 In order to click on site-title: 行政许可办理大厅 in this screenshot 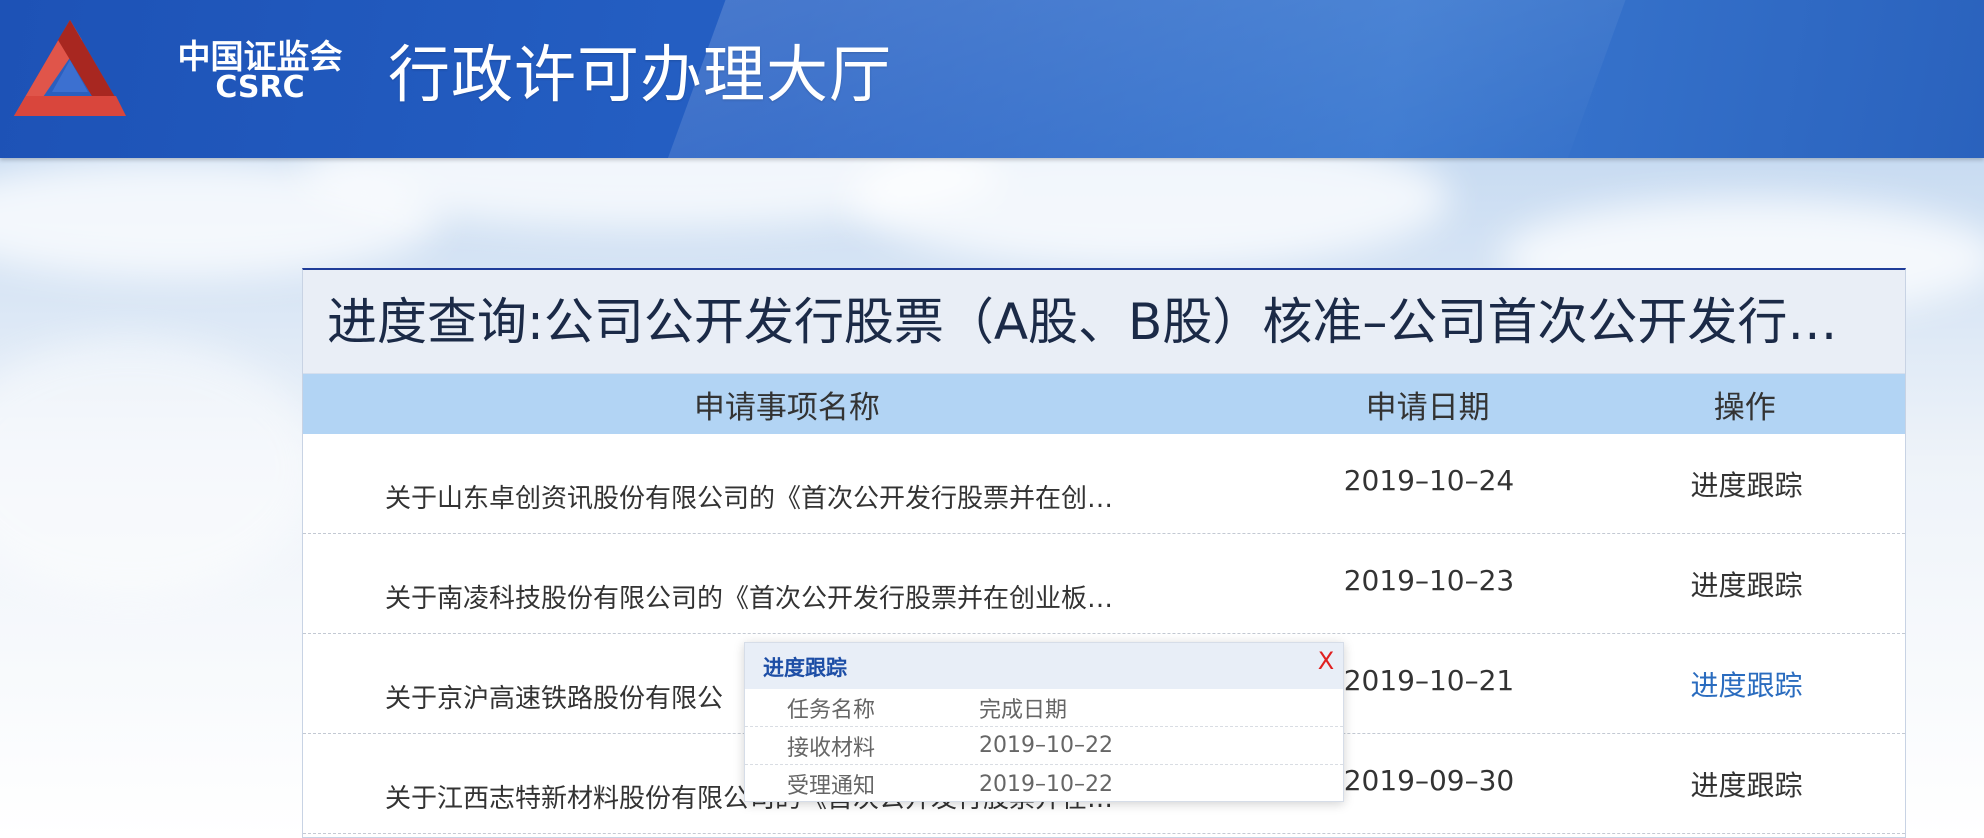, I will do `click(640, 74)`.